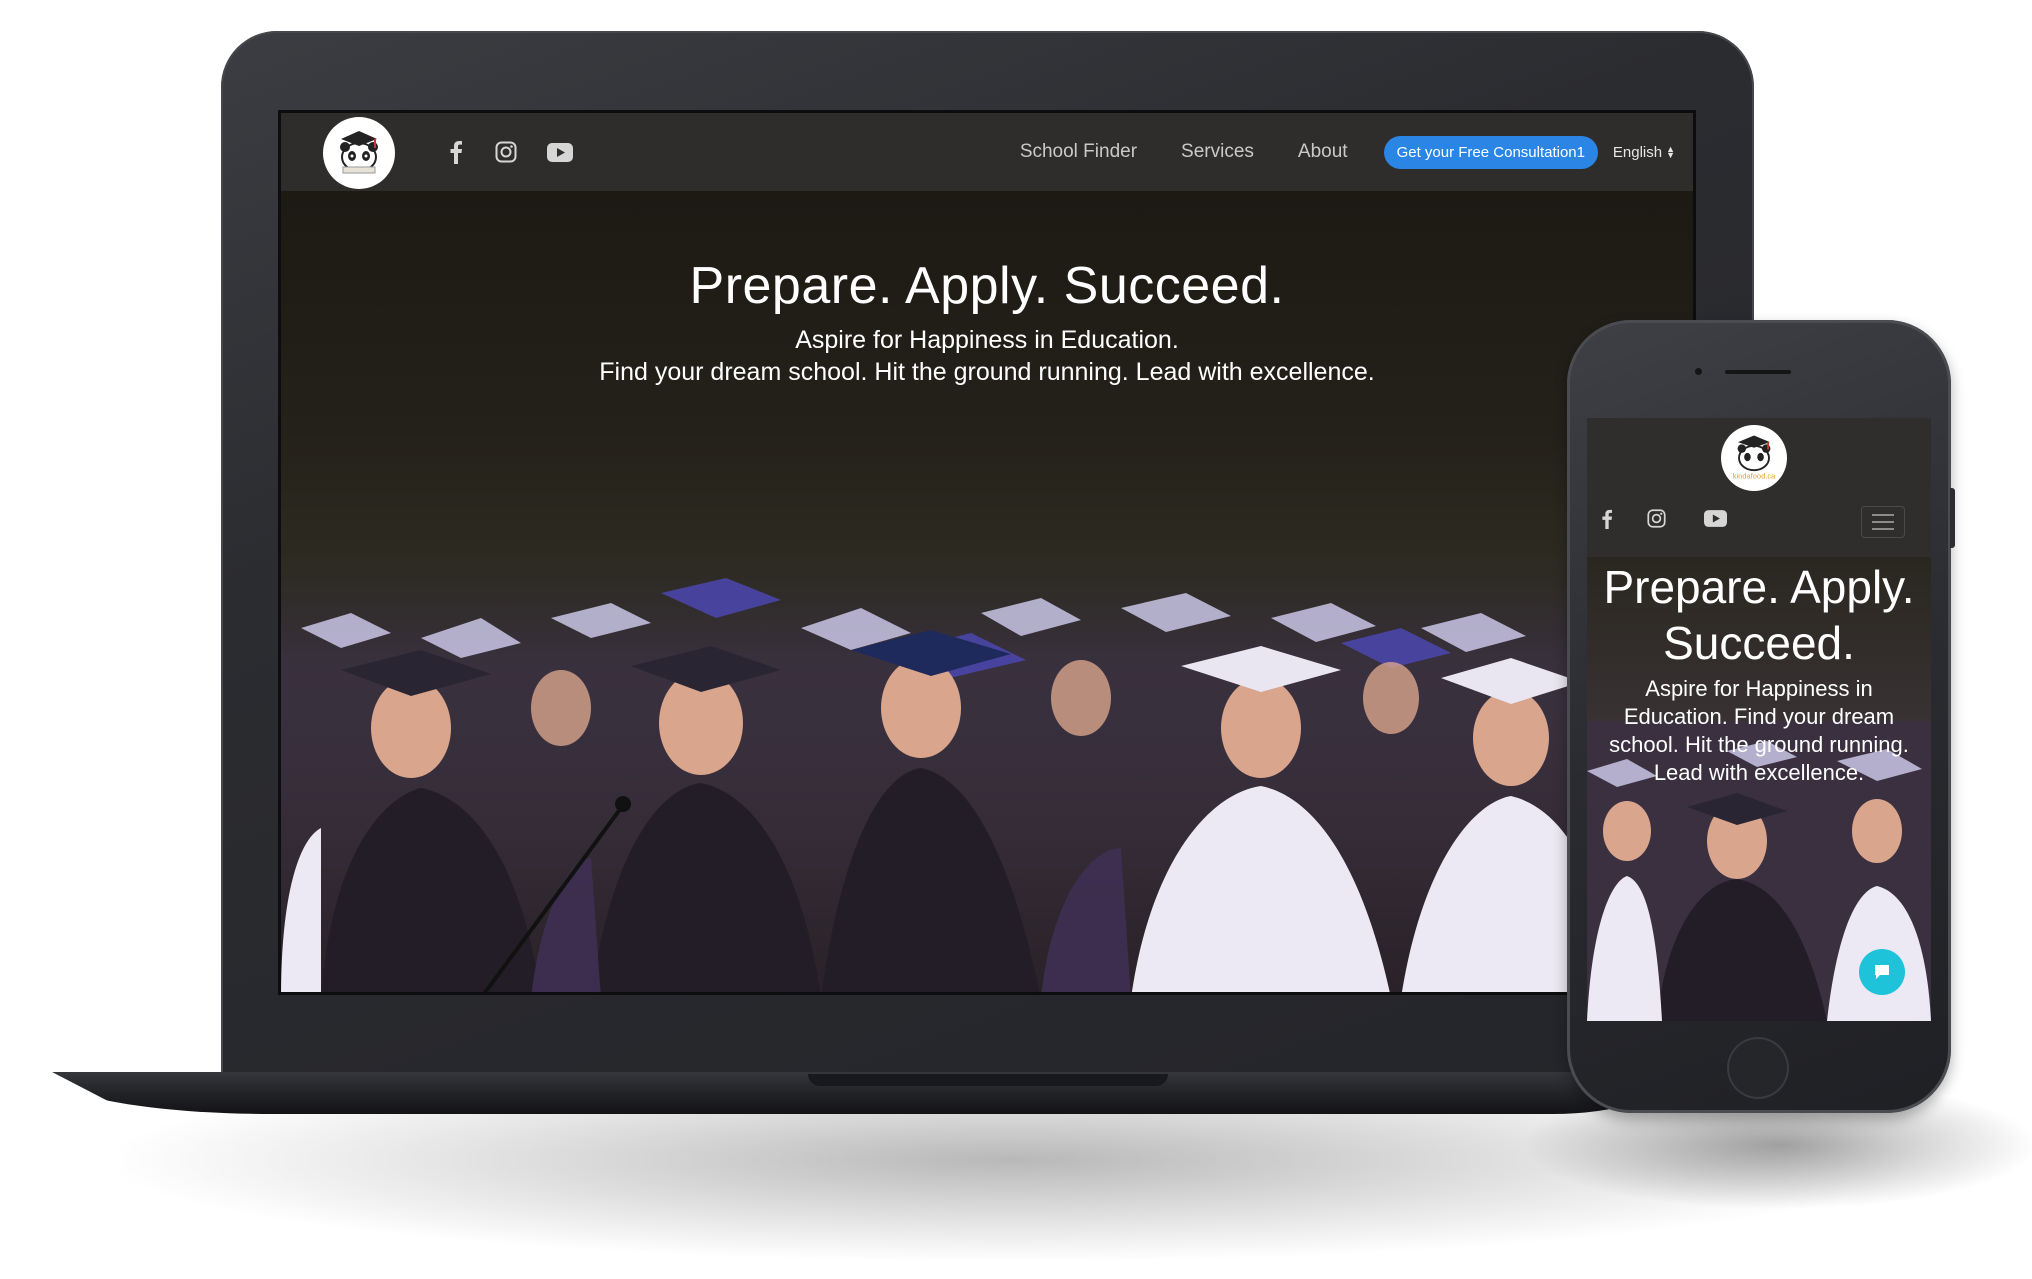 The image size is (2032, 1279). What do you see at coordinates (1217, 152) in the screenshot?
I see `nav-services: Services` at bounding box center [1217, 152].